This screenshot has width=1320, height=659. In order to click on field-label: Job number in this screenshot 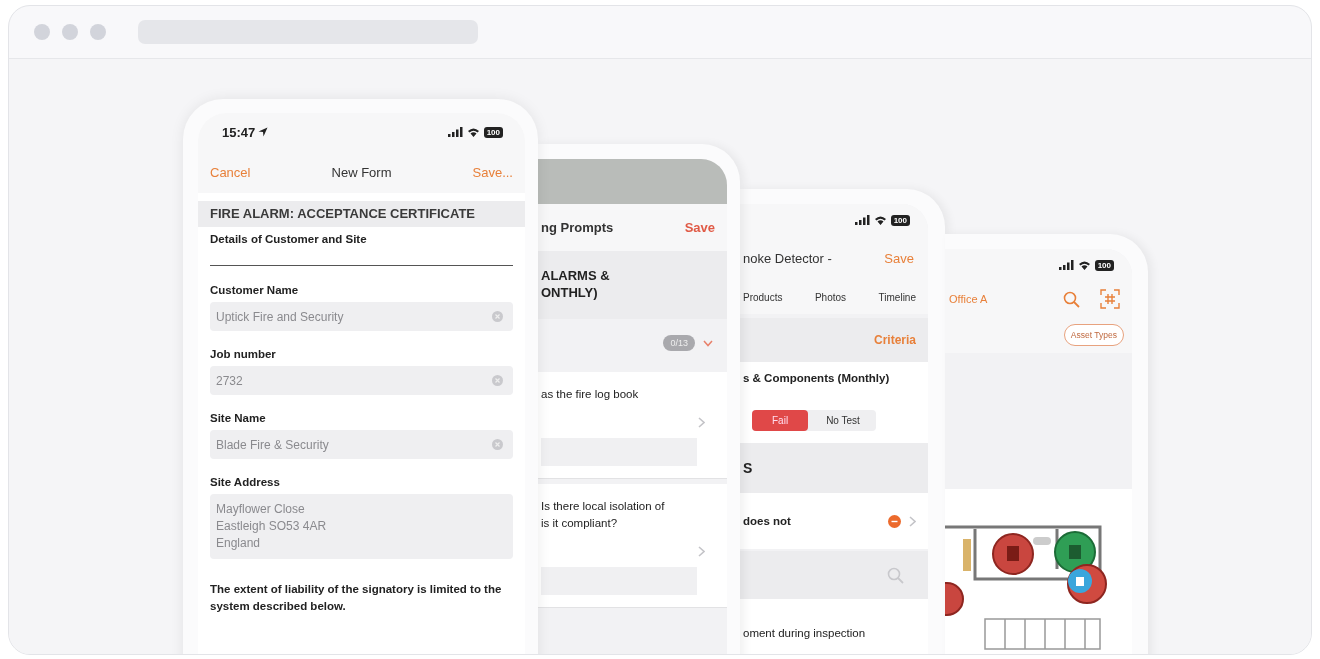, I will do `click(243, 354)`.